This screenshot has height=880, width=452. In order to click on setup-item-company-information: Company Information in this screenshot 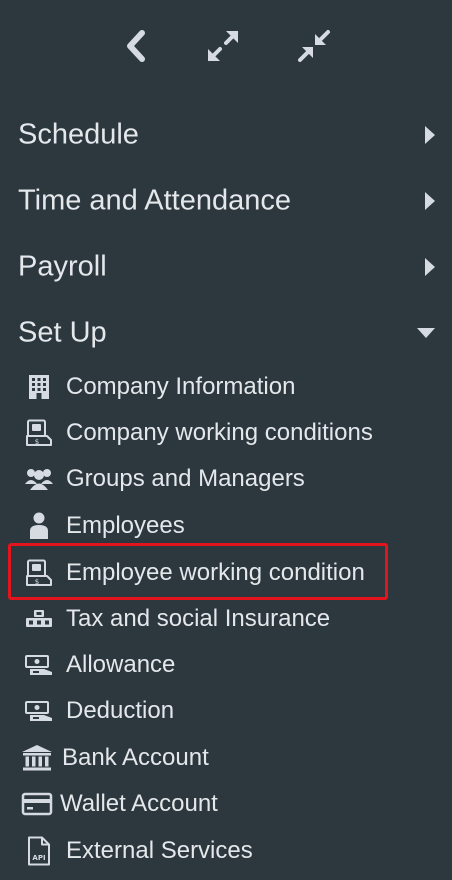, I will do `click(226, 387)`.